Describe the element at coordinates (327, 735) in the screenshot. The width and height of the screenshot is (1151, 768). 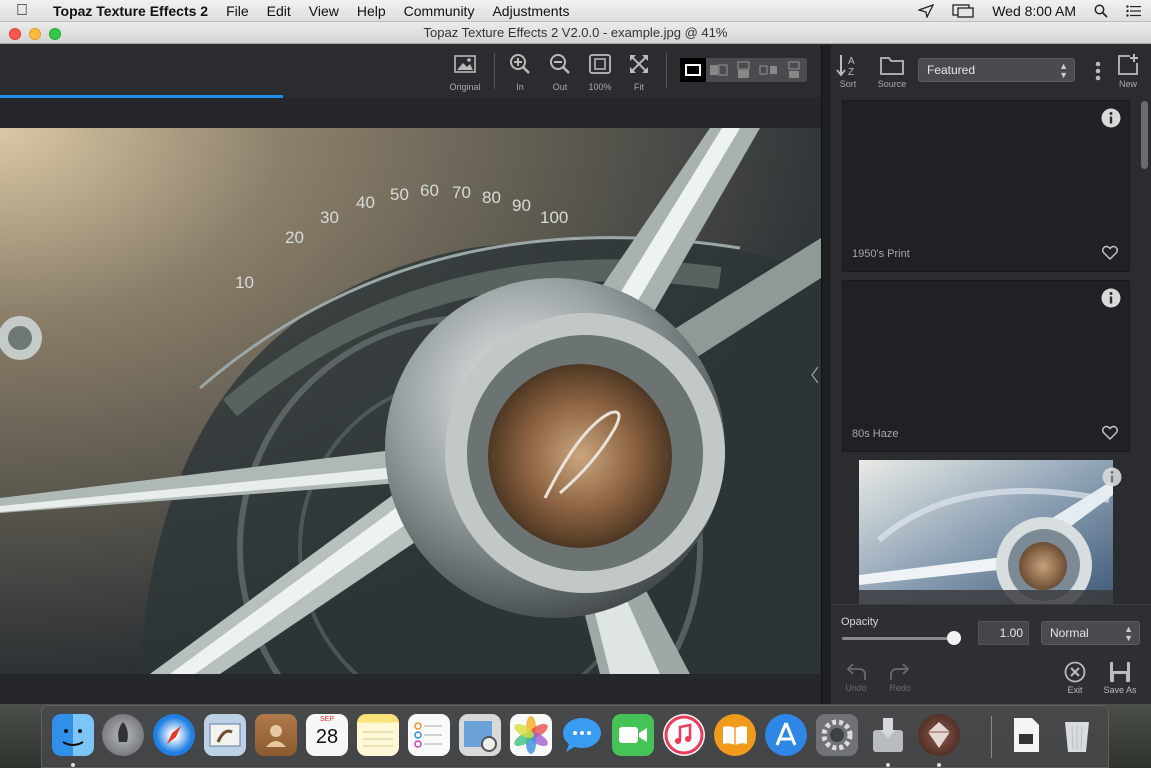
I see `calendar-icon: SEP 28` at that location.